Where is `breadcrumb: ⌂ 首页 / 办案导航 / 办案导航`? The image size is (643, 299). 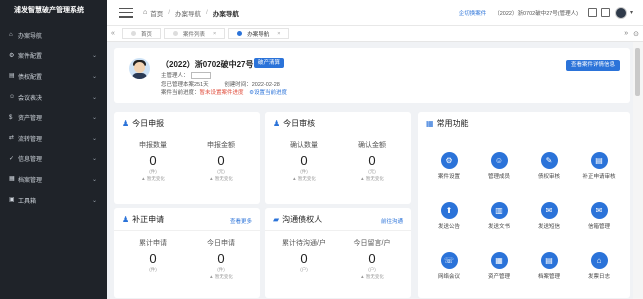 breadcrumb: ⌂ 首页 / 办案导航 / 办案导航 is located at coordinates (191, 13).